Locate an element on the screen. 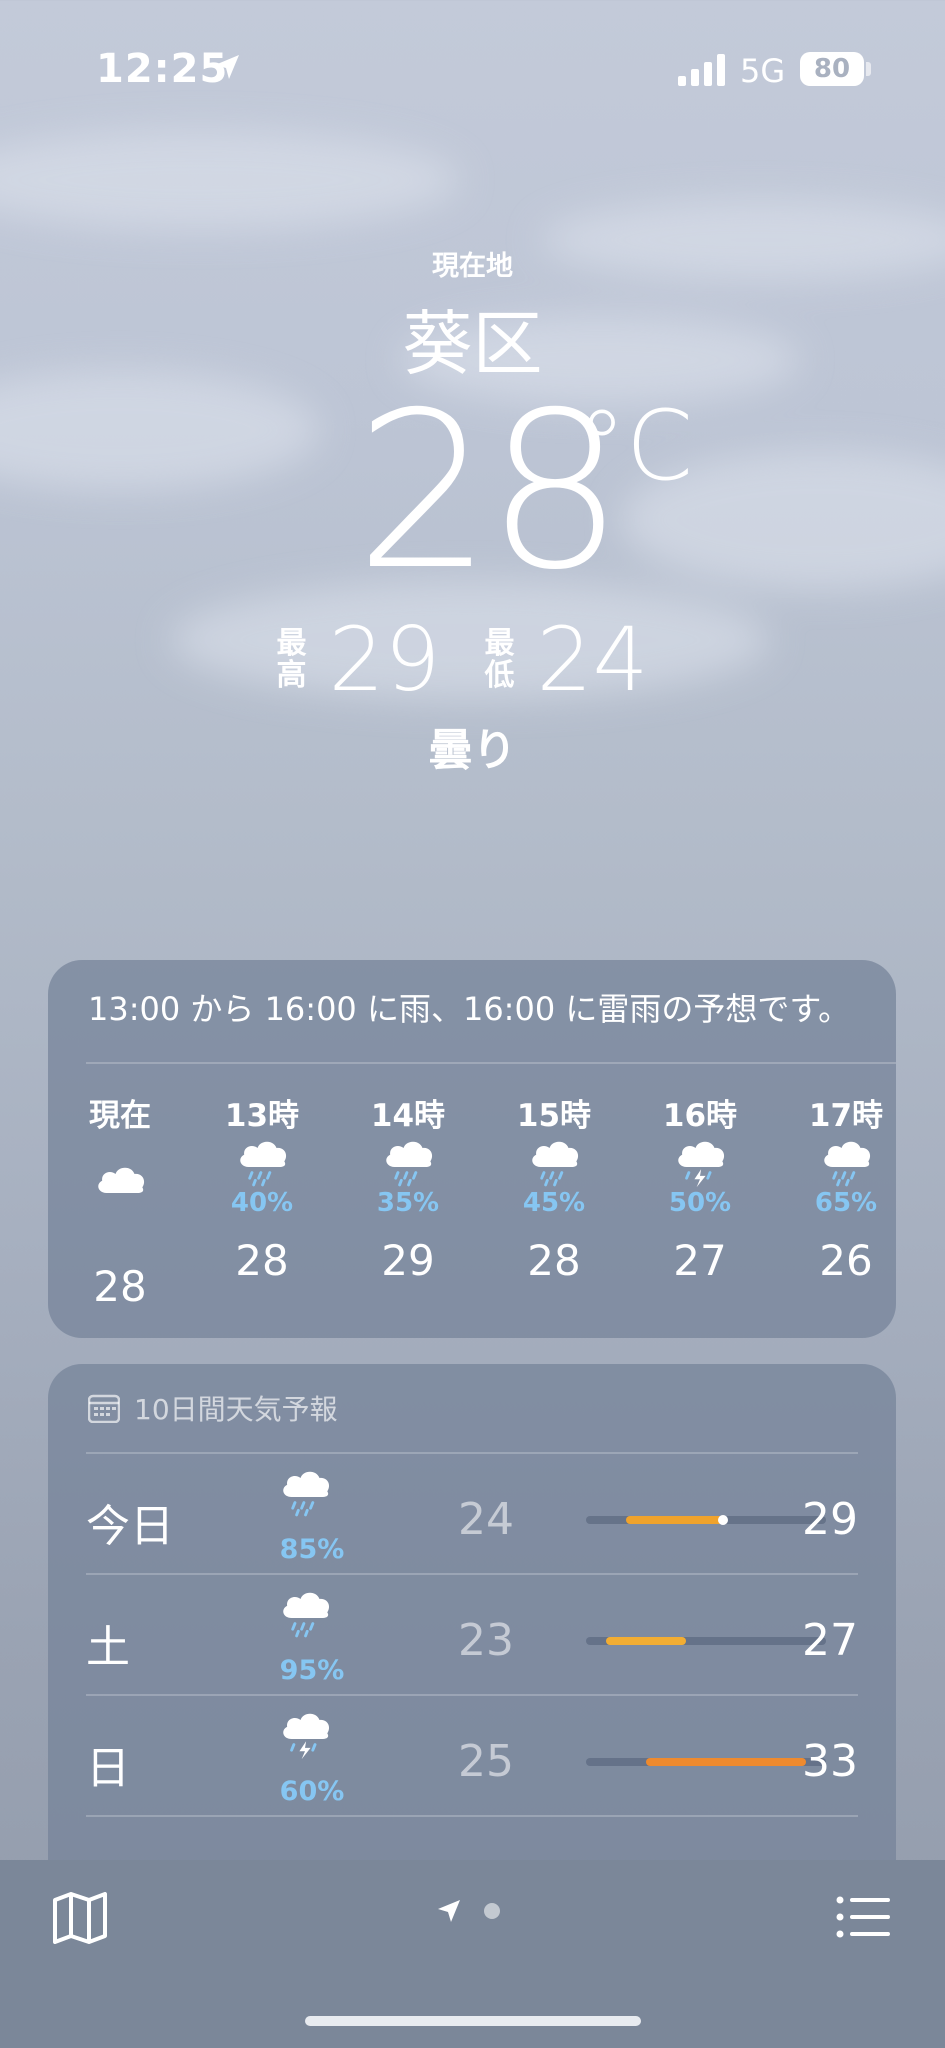 The width and height of the screenshot is (945, 2048). hour-item: 現在 28 is located at coordinates (120, 1200).